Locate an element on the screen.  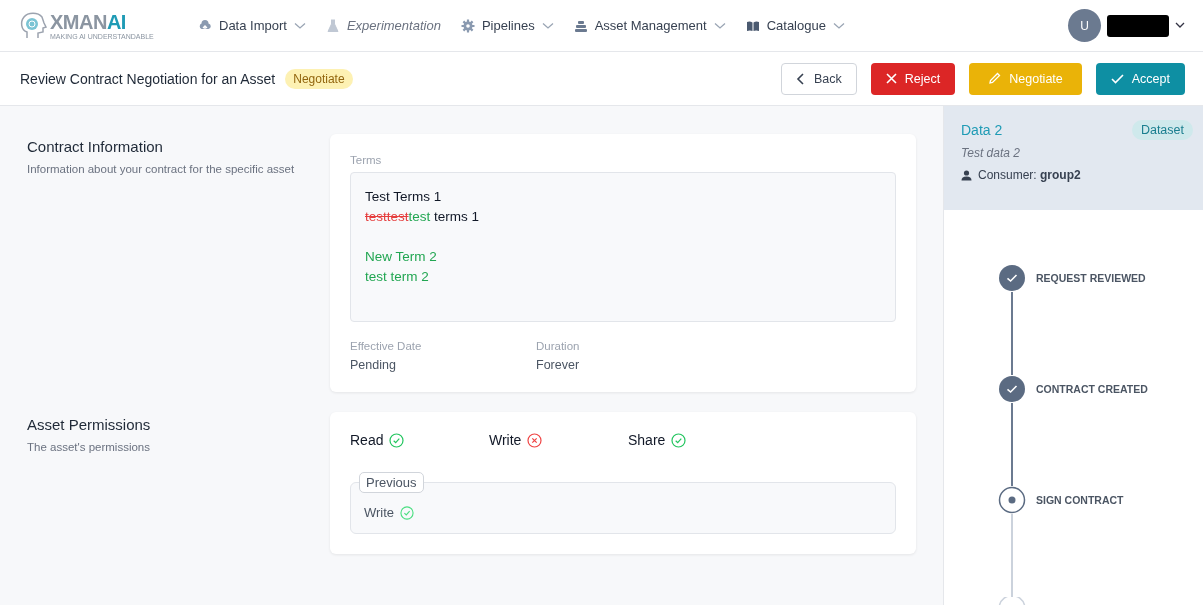
user-avatar: U is located at coordinates (1084, 25).